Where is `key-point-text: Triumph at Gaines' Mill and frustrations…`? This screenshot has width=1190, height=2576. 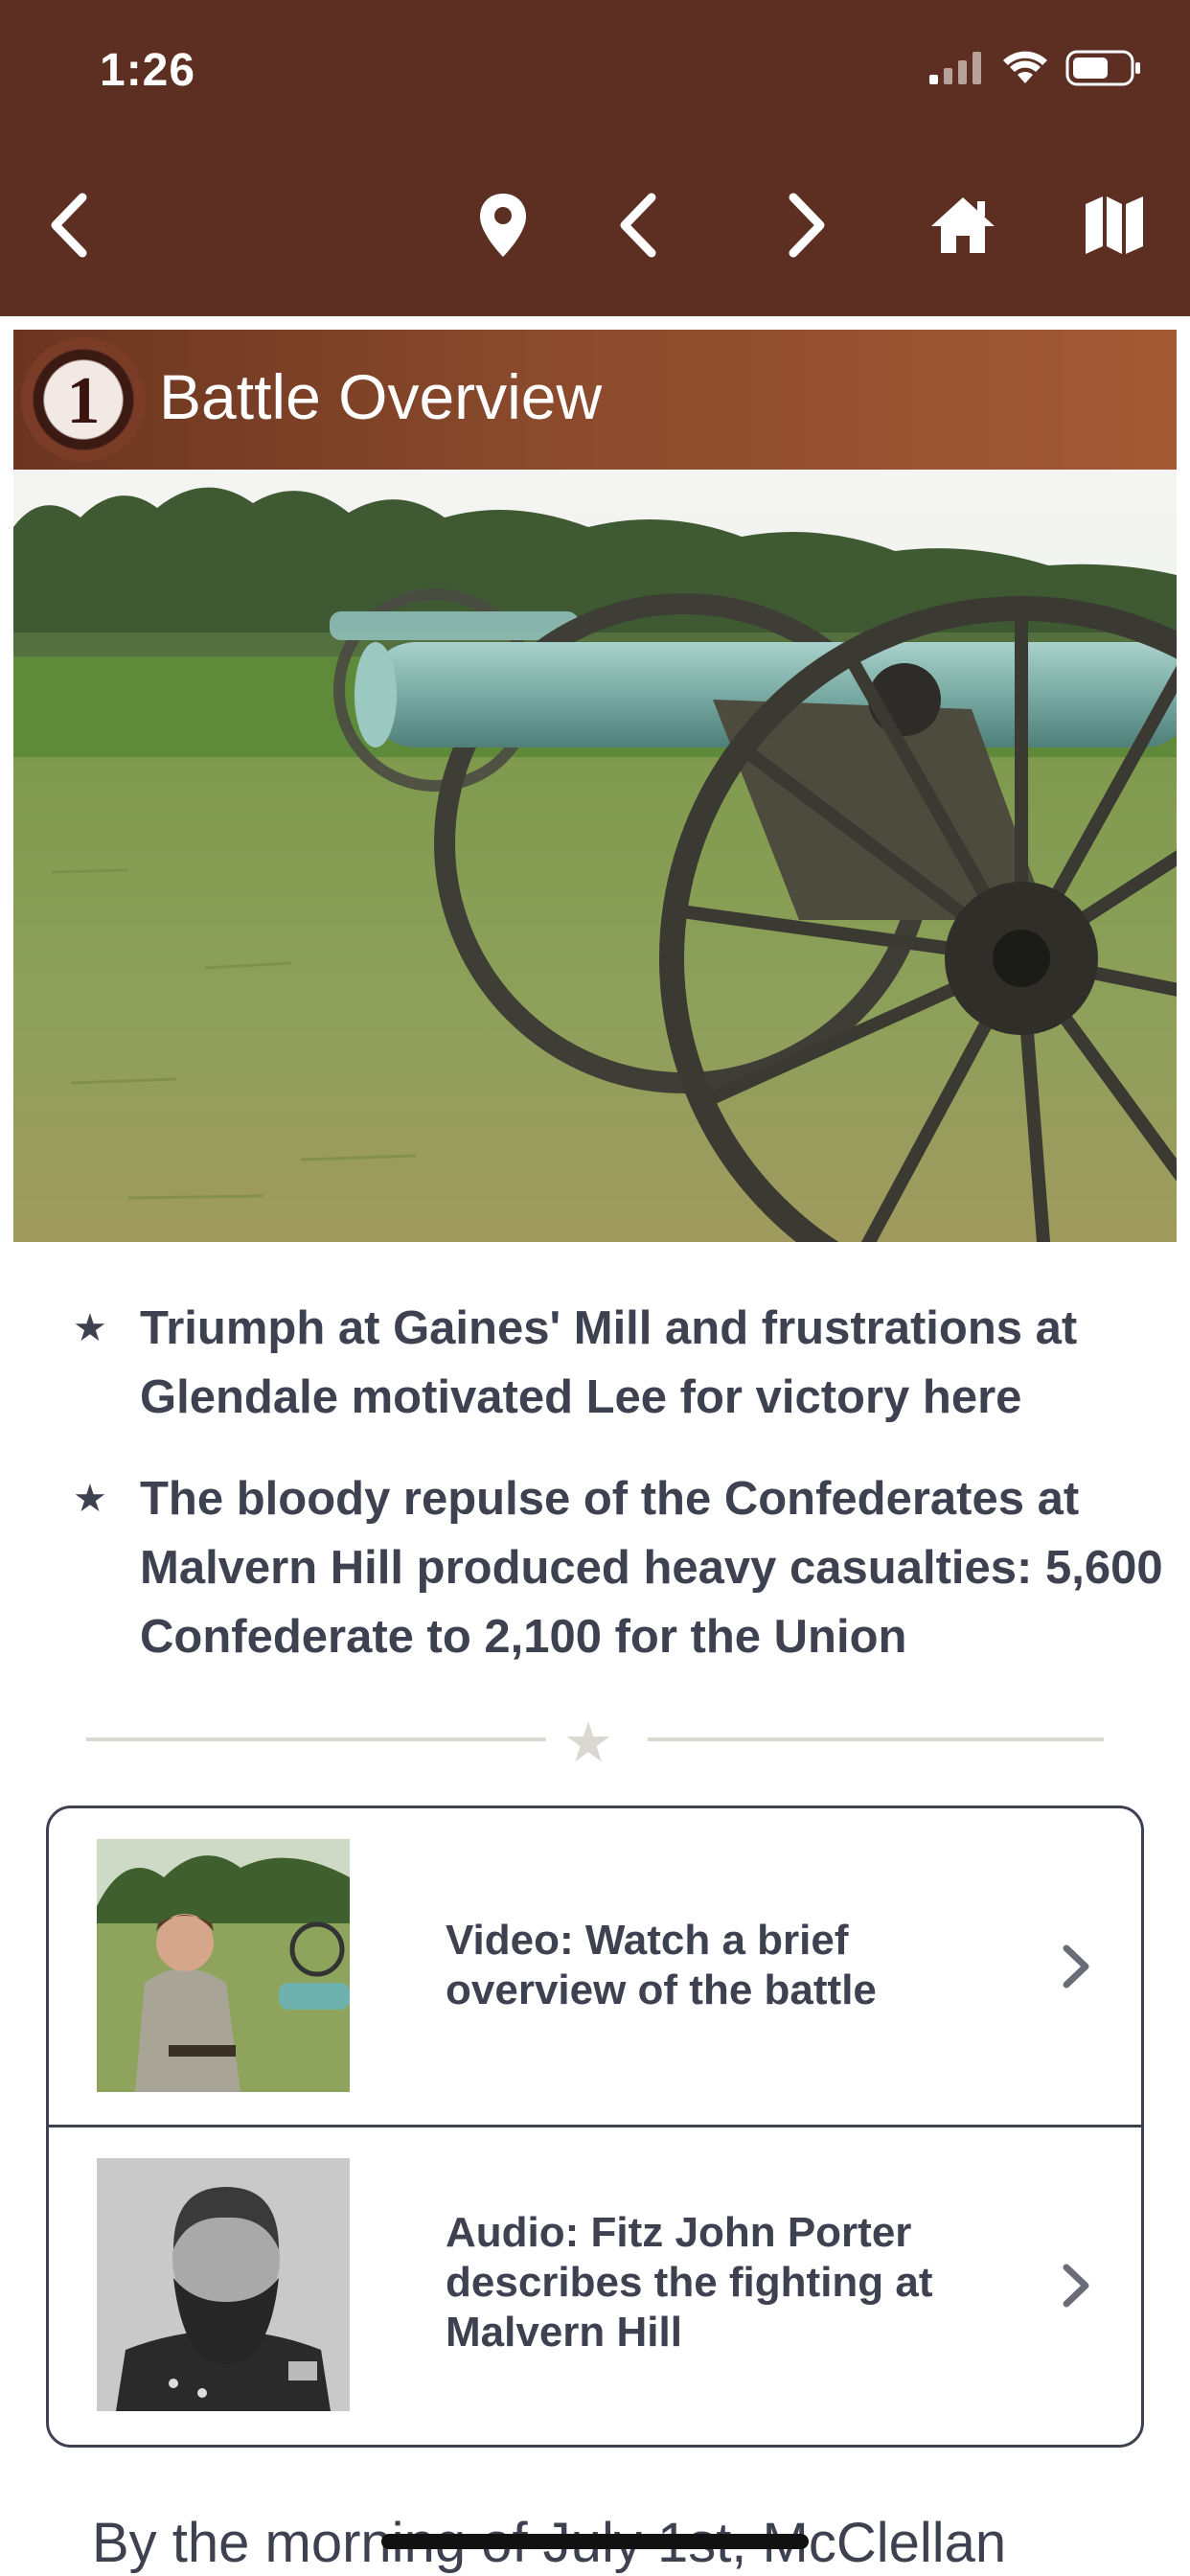 key-point-text: Triumph at Gaines' Mill and frustrations… is located at coordinates (609, 1362).